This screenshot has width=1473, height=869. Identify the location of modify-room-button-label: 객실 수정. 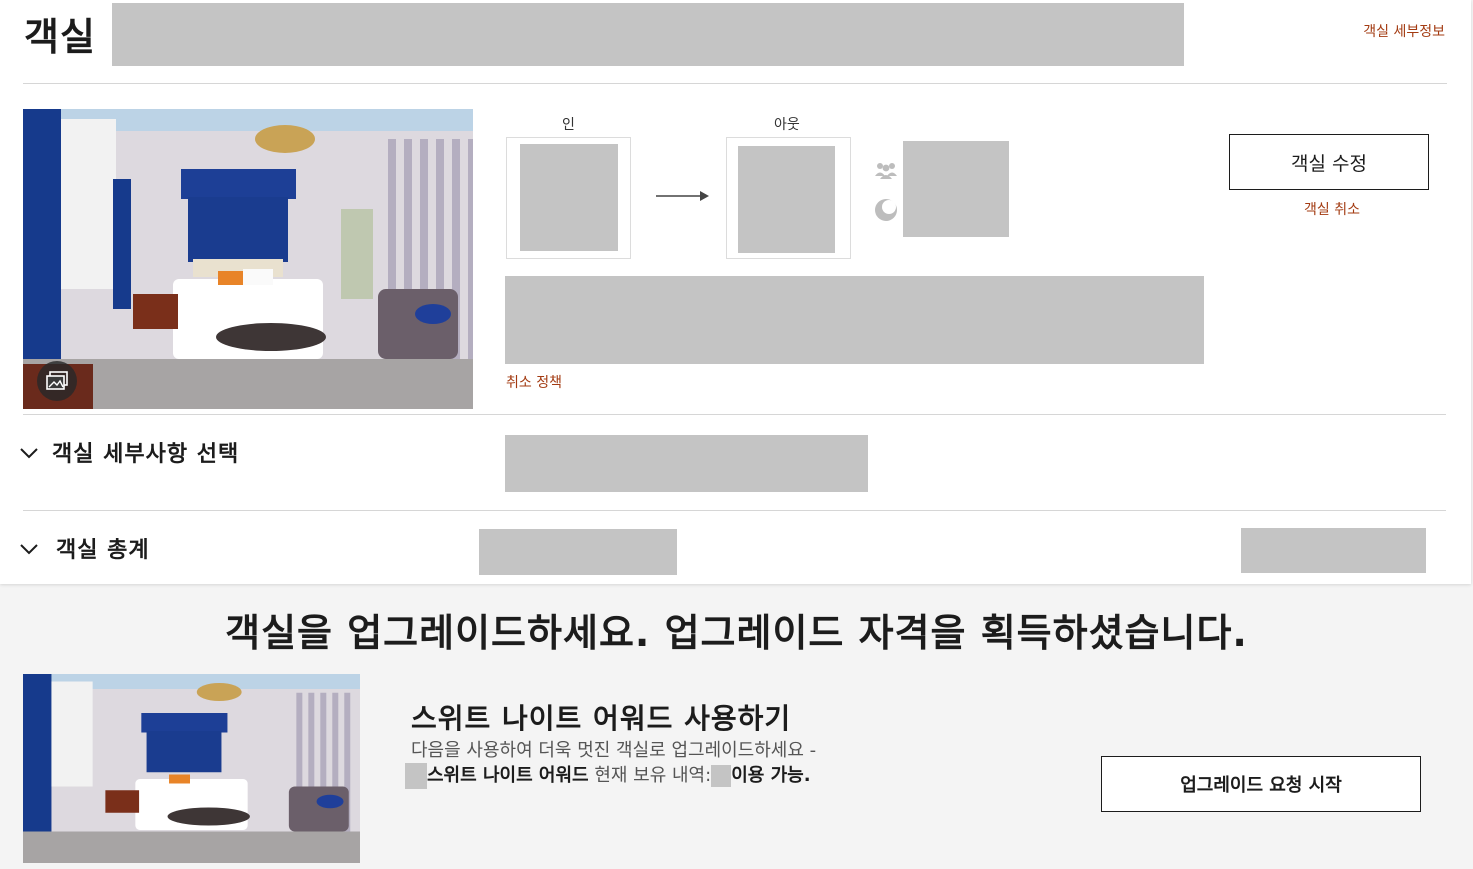
(1329, 163).